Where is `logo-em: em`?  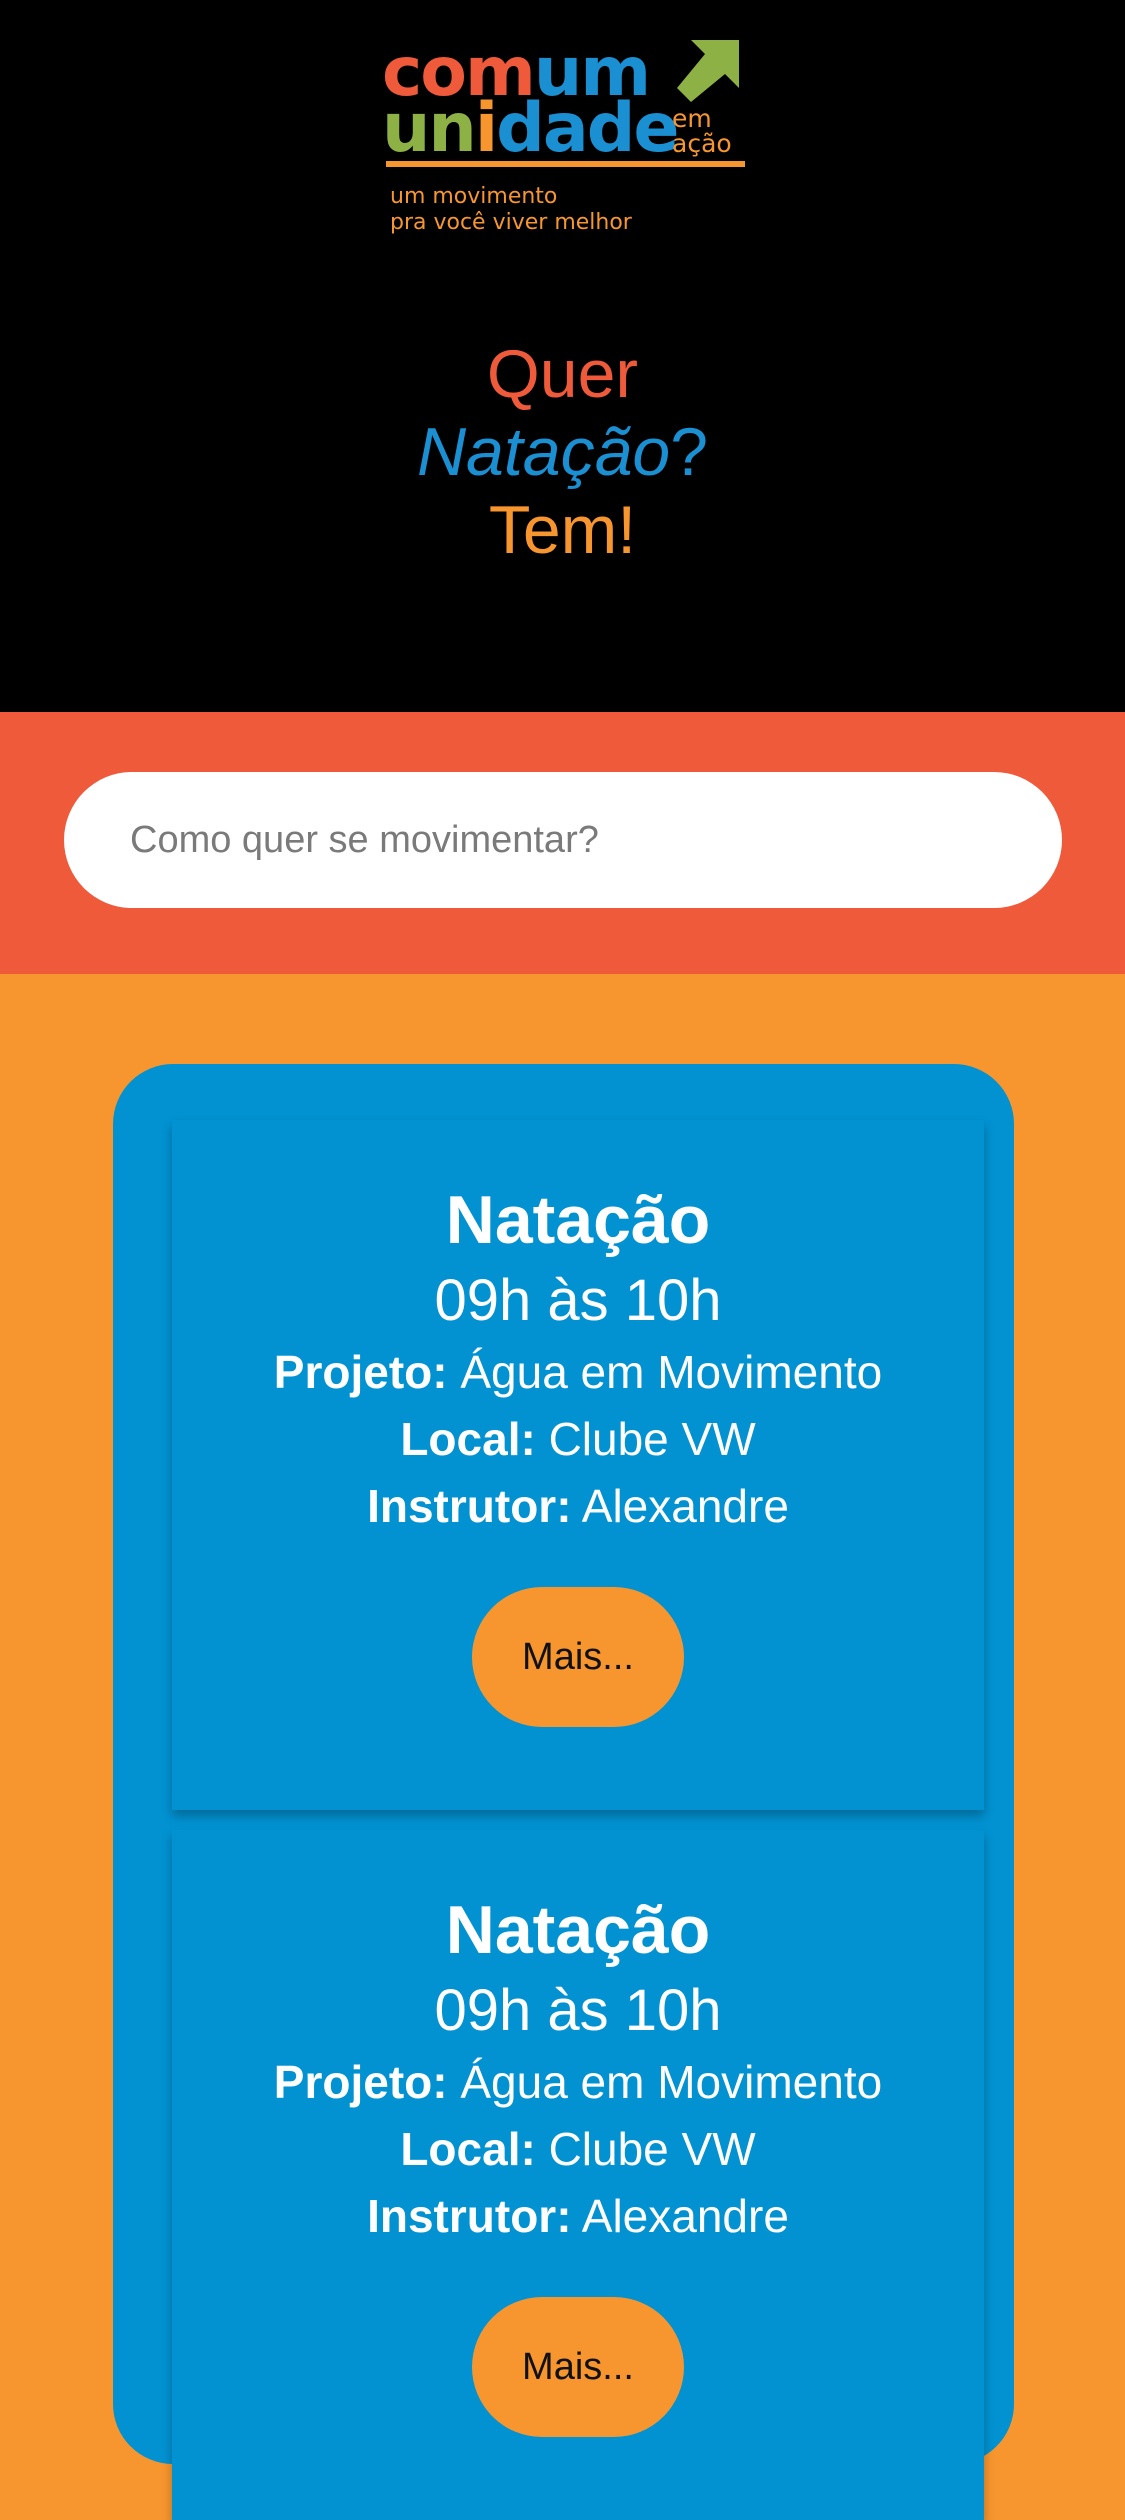 logo-em: em is located at coordinates (692, 118).